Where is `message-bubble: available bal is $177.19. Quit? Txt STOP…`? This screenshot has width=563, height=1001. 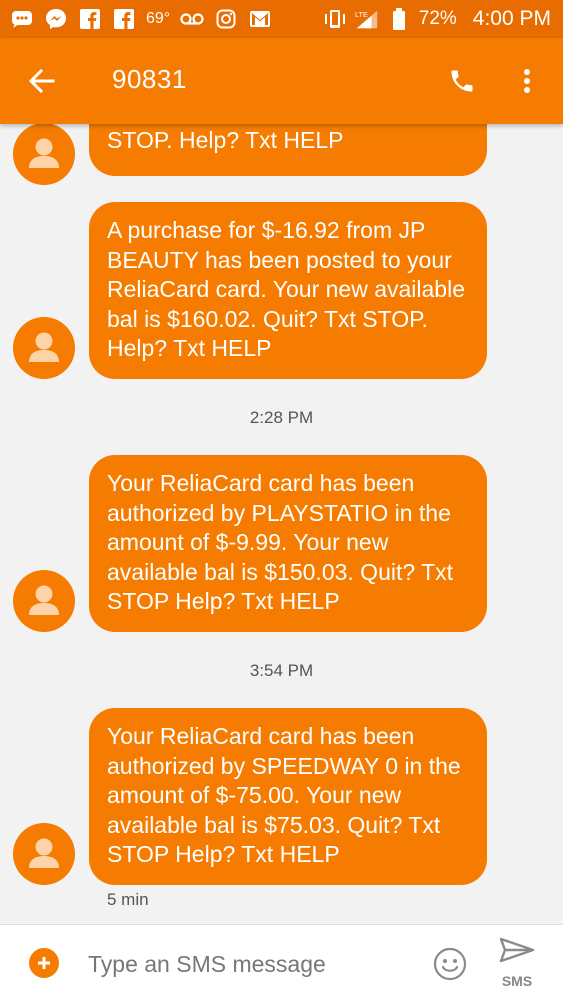 message-bubble: available bal is $177.19. Quit? Txt STOP… is located at coordinates (288, 150).